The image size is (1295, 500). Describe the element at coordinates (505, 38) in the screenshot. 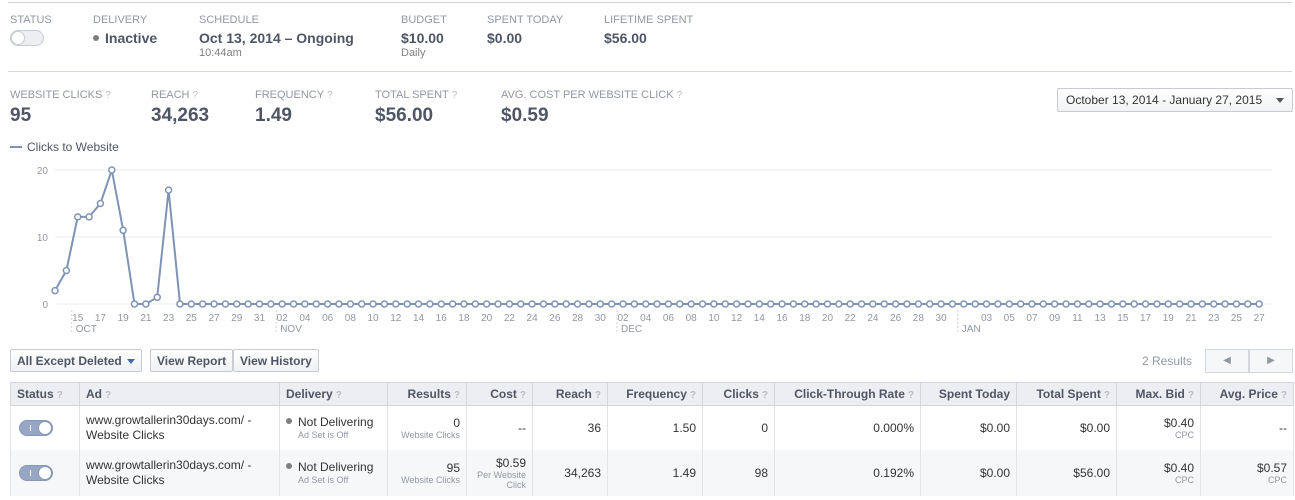

I see `spent-today-value: $0.00` at that location.